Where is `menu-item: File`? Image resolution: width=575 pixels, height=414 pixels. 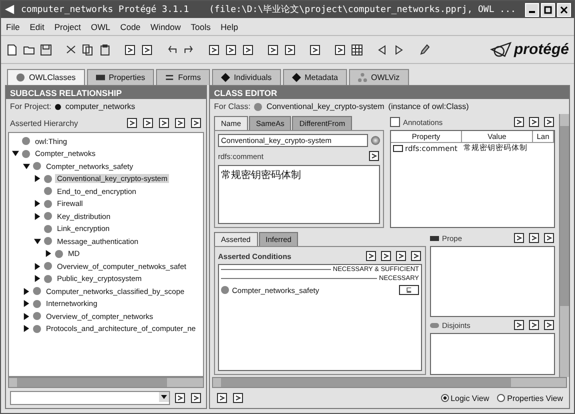 menu-item: File is located at coordinates (13, 27).